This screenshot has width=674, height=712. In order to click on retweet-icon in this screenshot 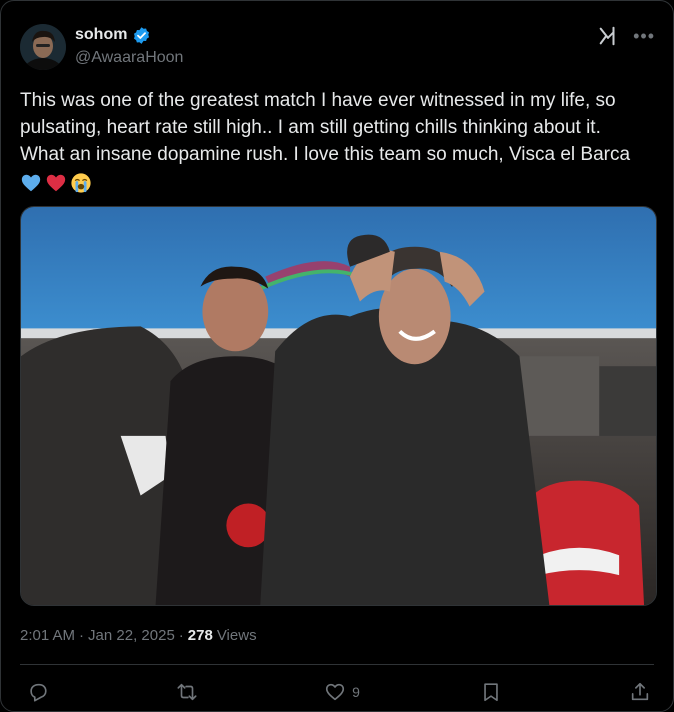, I will do `click(187, 692)`.